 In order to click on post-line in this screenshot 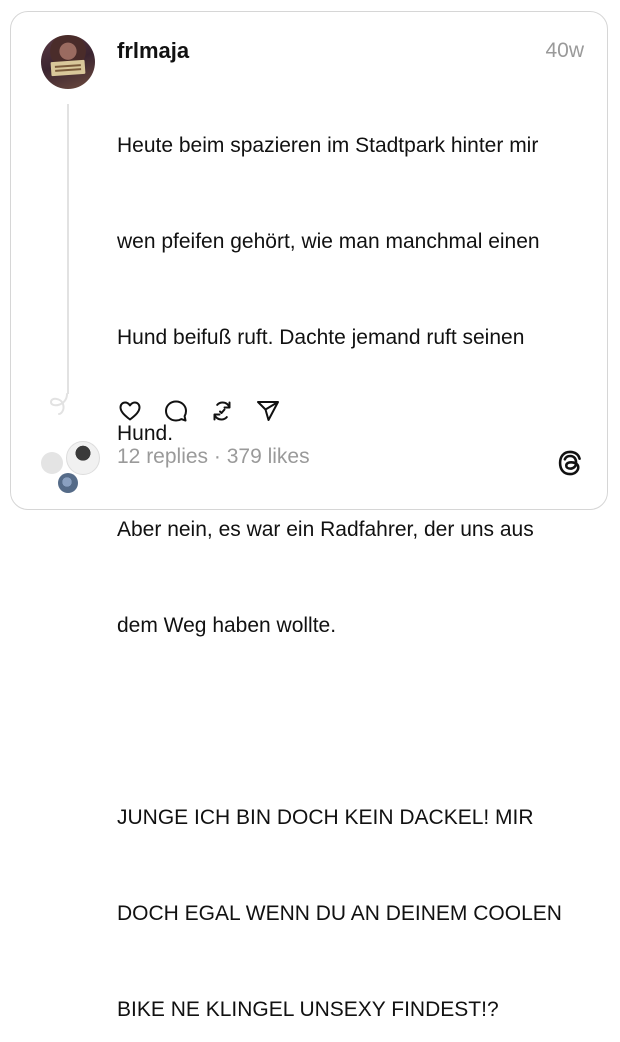, I will do `click(352, 722)`.